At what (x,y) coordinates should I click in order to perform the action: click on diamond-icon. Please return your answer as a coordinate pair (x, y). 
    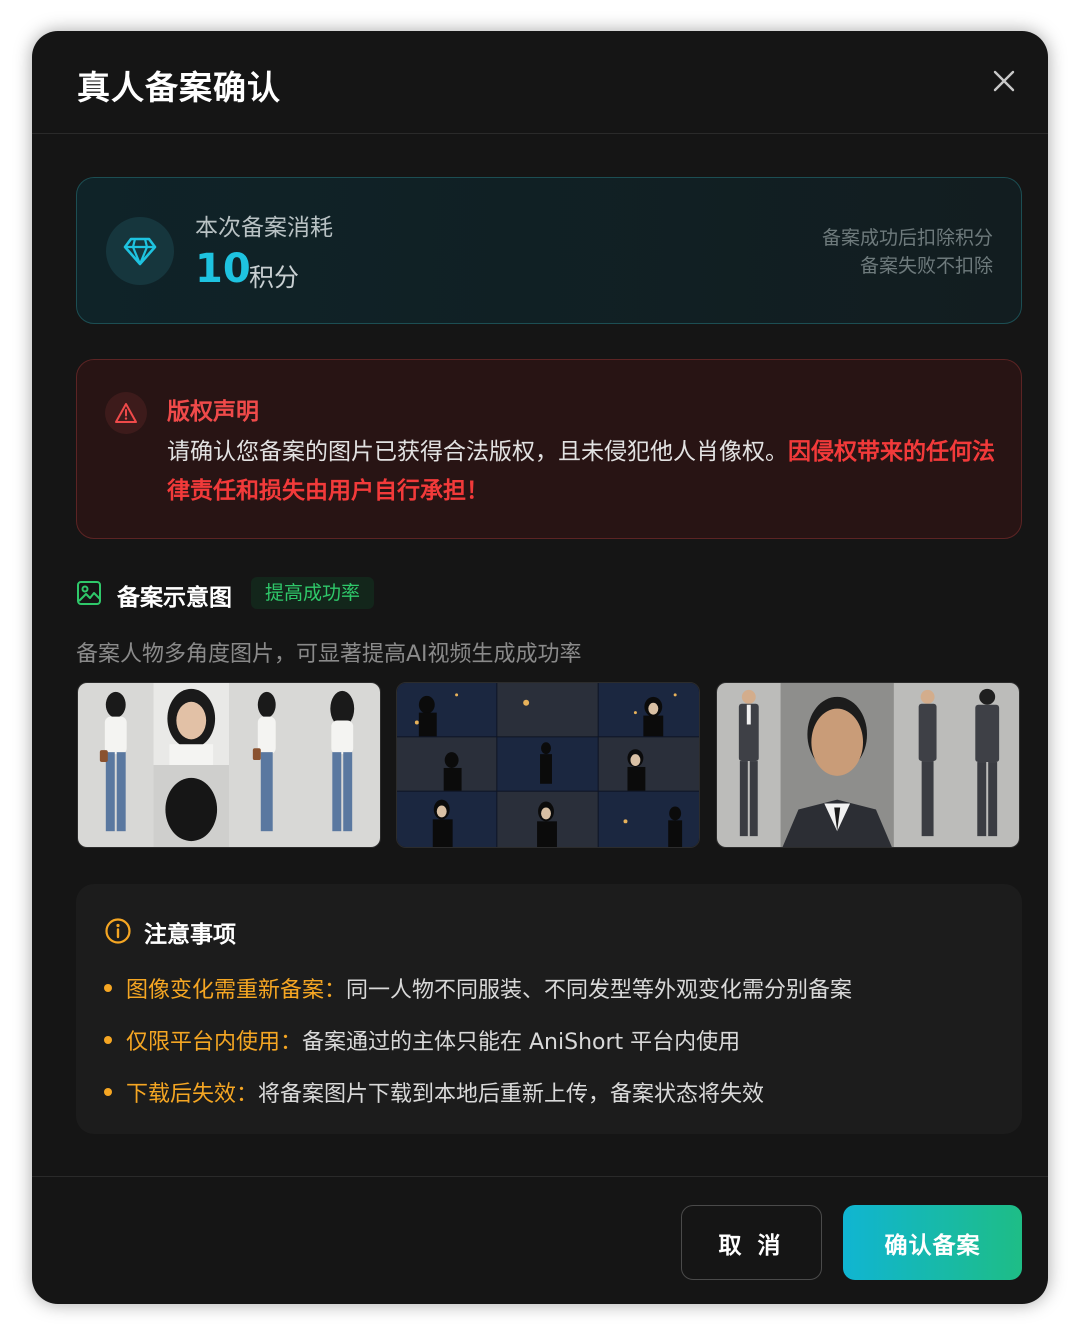
    Looking at the image, I should click on (140, 251).